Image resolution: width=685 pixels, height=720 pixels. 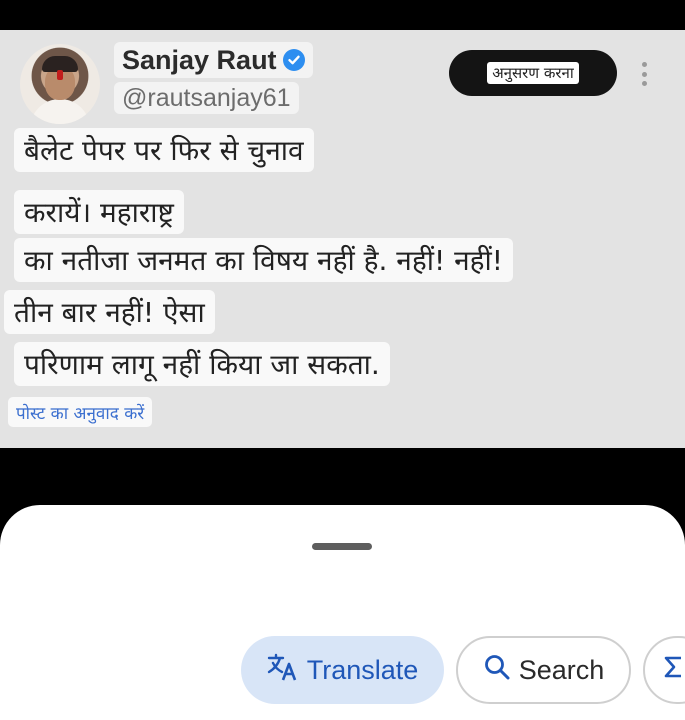 What do you see at coordinates (644, 74) in the screenshot?
I see `more-vertical-icon` at bounding box center [644, 74].